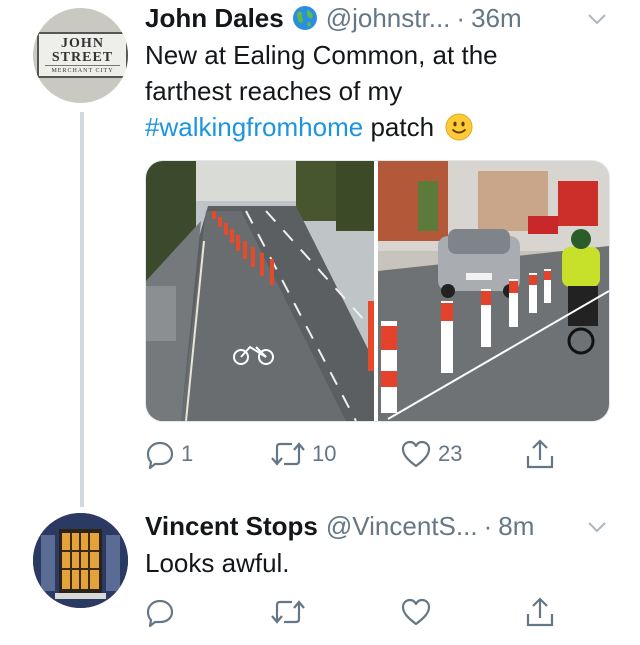 Image resolution: width=640 pixels, height=645 pixels. I want to click on cyclist-photo, so click(493, 291).